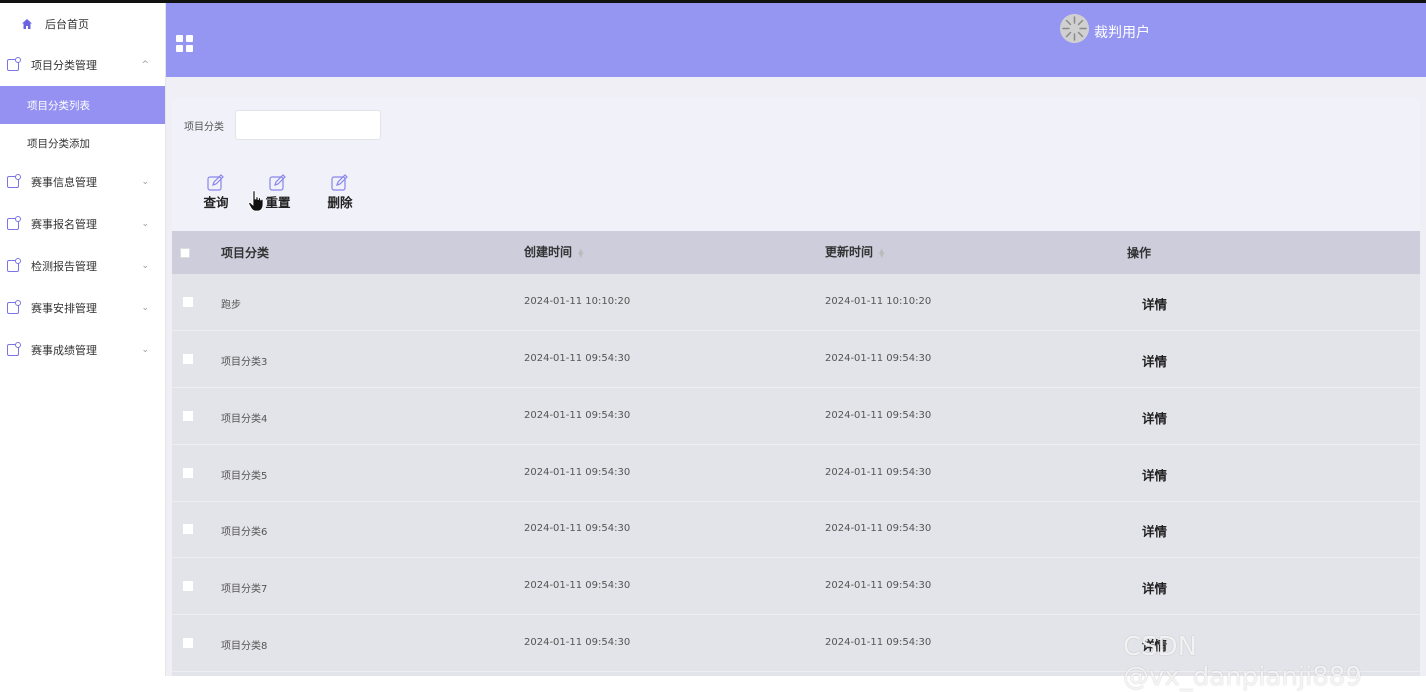 Image resolution: width=1426 pixels, height=692 pixels. Describe the element at coordinates (308, 125) in the screenshot. I see `category-search-input` at that location.